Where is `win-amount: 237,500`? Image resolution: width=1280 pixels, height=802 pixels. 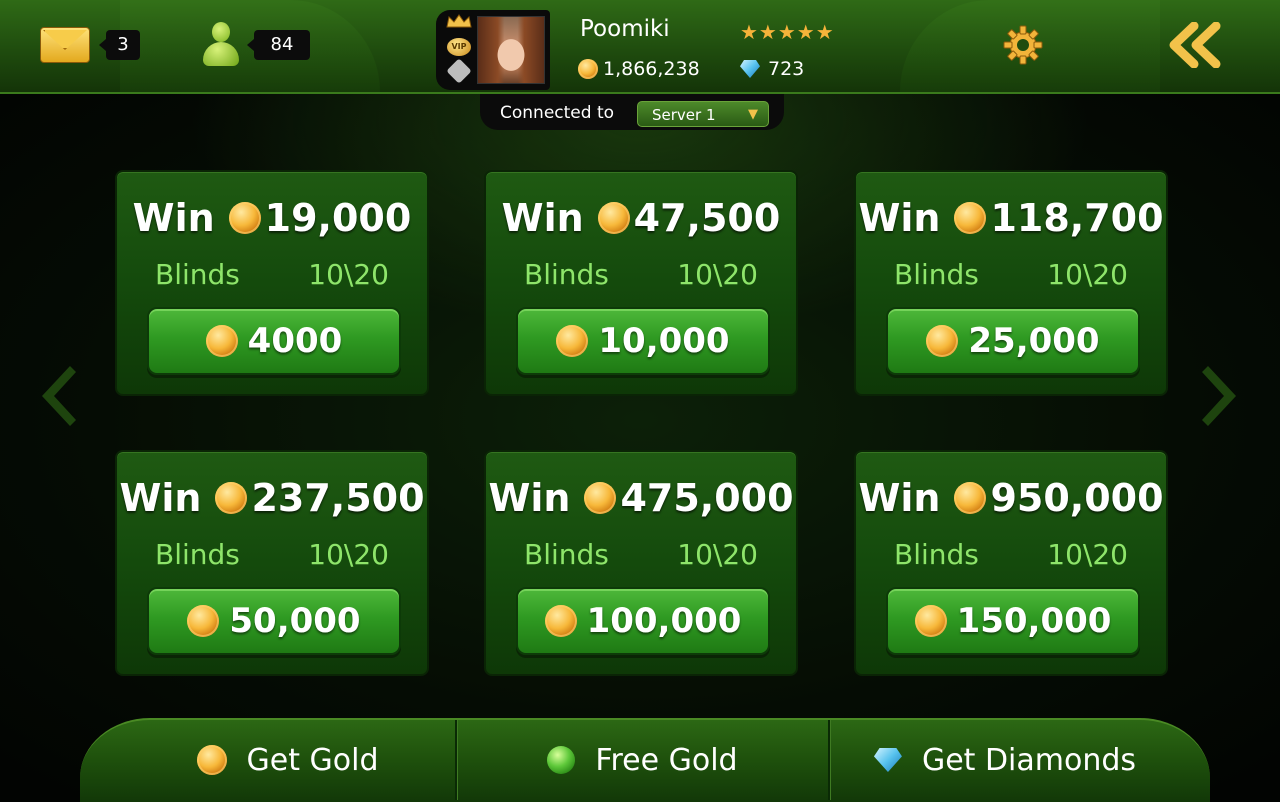 win-amount: 237,500 is located at coordinates (338, 498).